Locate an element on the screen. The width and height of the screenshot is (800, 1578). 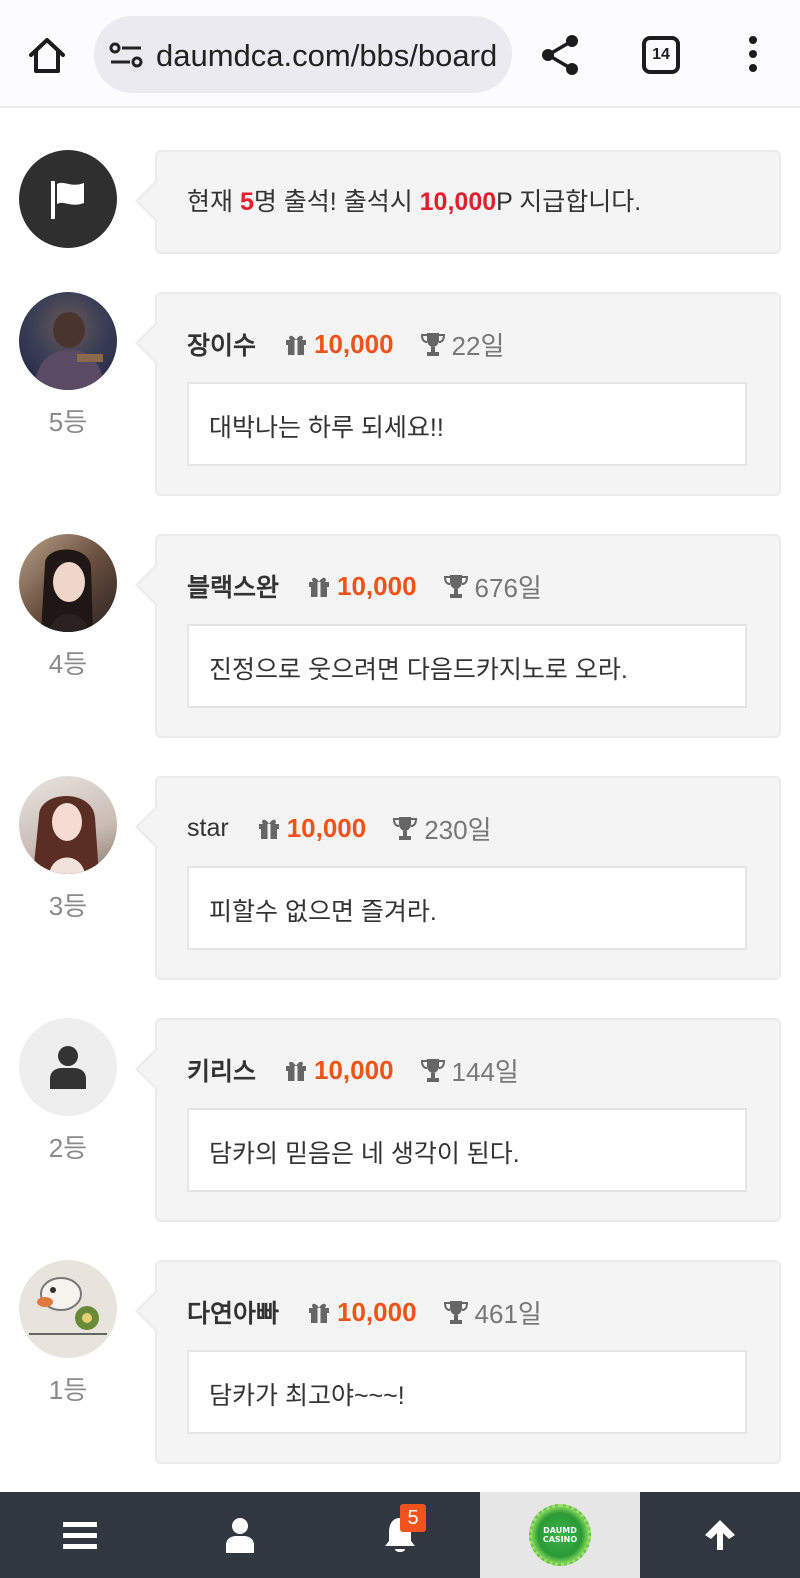
message-text: 담카가 최고야~~~! is located at coordinates (307, 1396).